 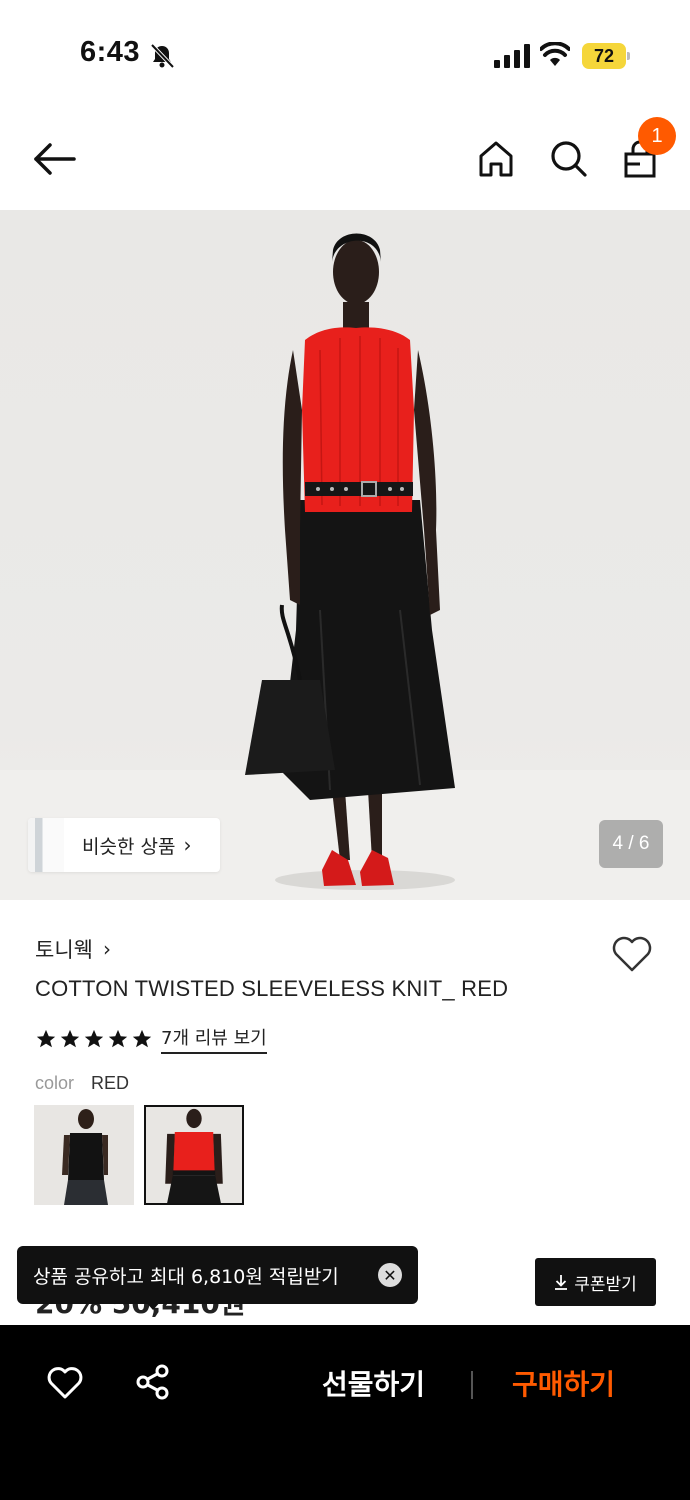 I want to click on close-icon: ✕, so click(x=390, y=1275).